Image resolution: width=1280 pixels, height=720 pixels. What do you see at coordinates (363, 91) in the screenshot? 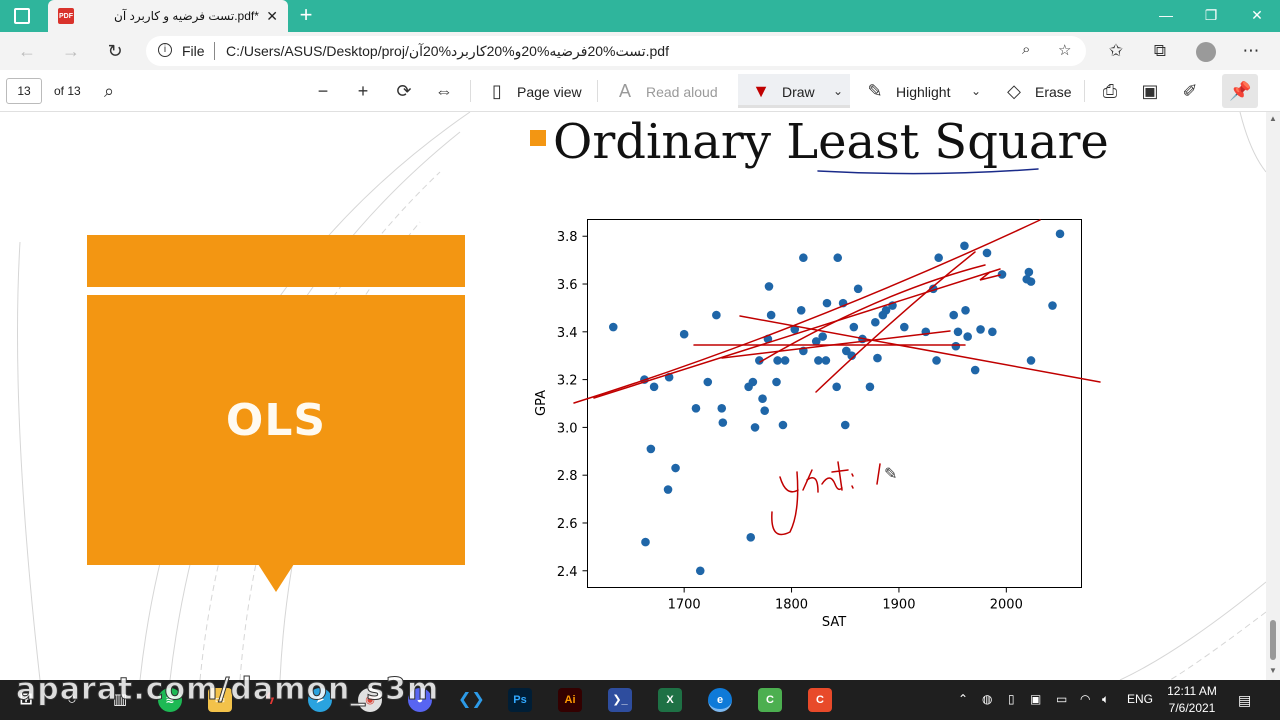
I see `zoom-in-button: +` at bounding box center [363, 91].